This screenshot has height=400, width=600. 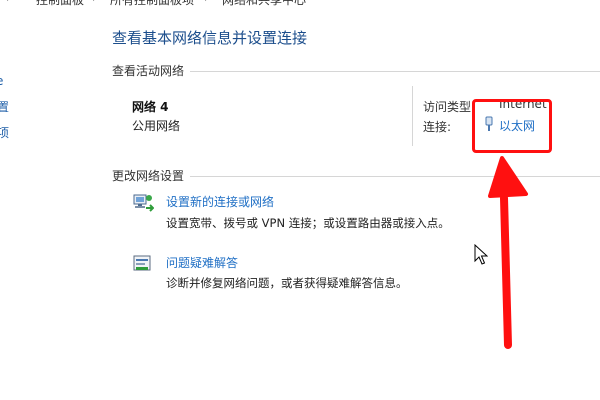 I want to click on left-nav-item-2: 置, so click(x=4, y=106).